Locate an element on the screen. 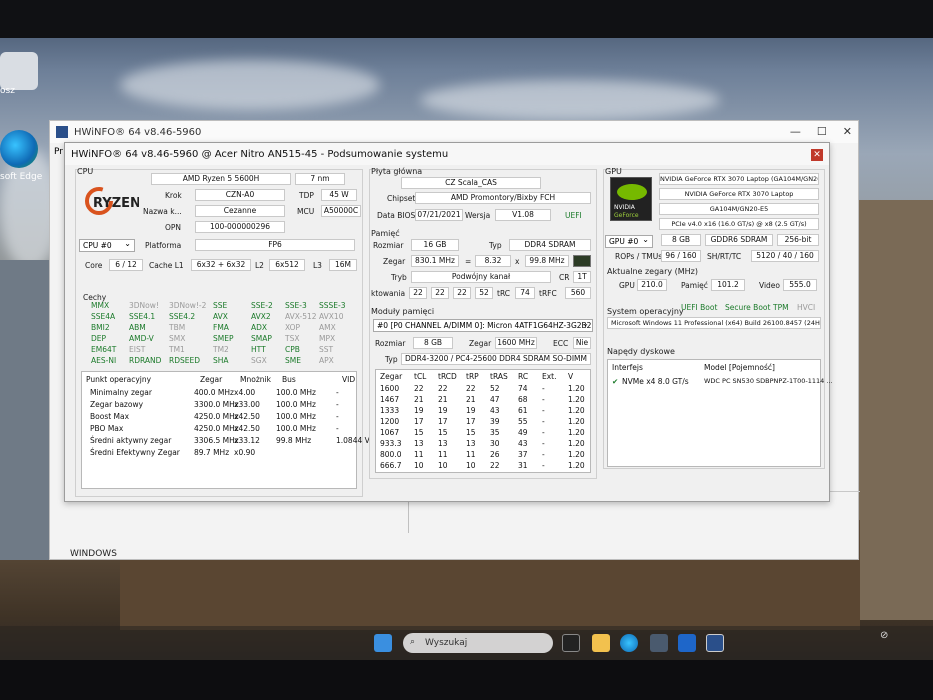 The height and width of the screenshot is (700, 933). timing-table-header: Ext. is located at coordinates (549, 376).